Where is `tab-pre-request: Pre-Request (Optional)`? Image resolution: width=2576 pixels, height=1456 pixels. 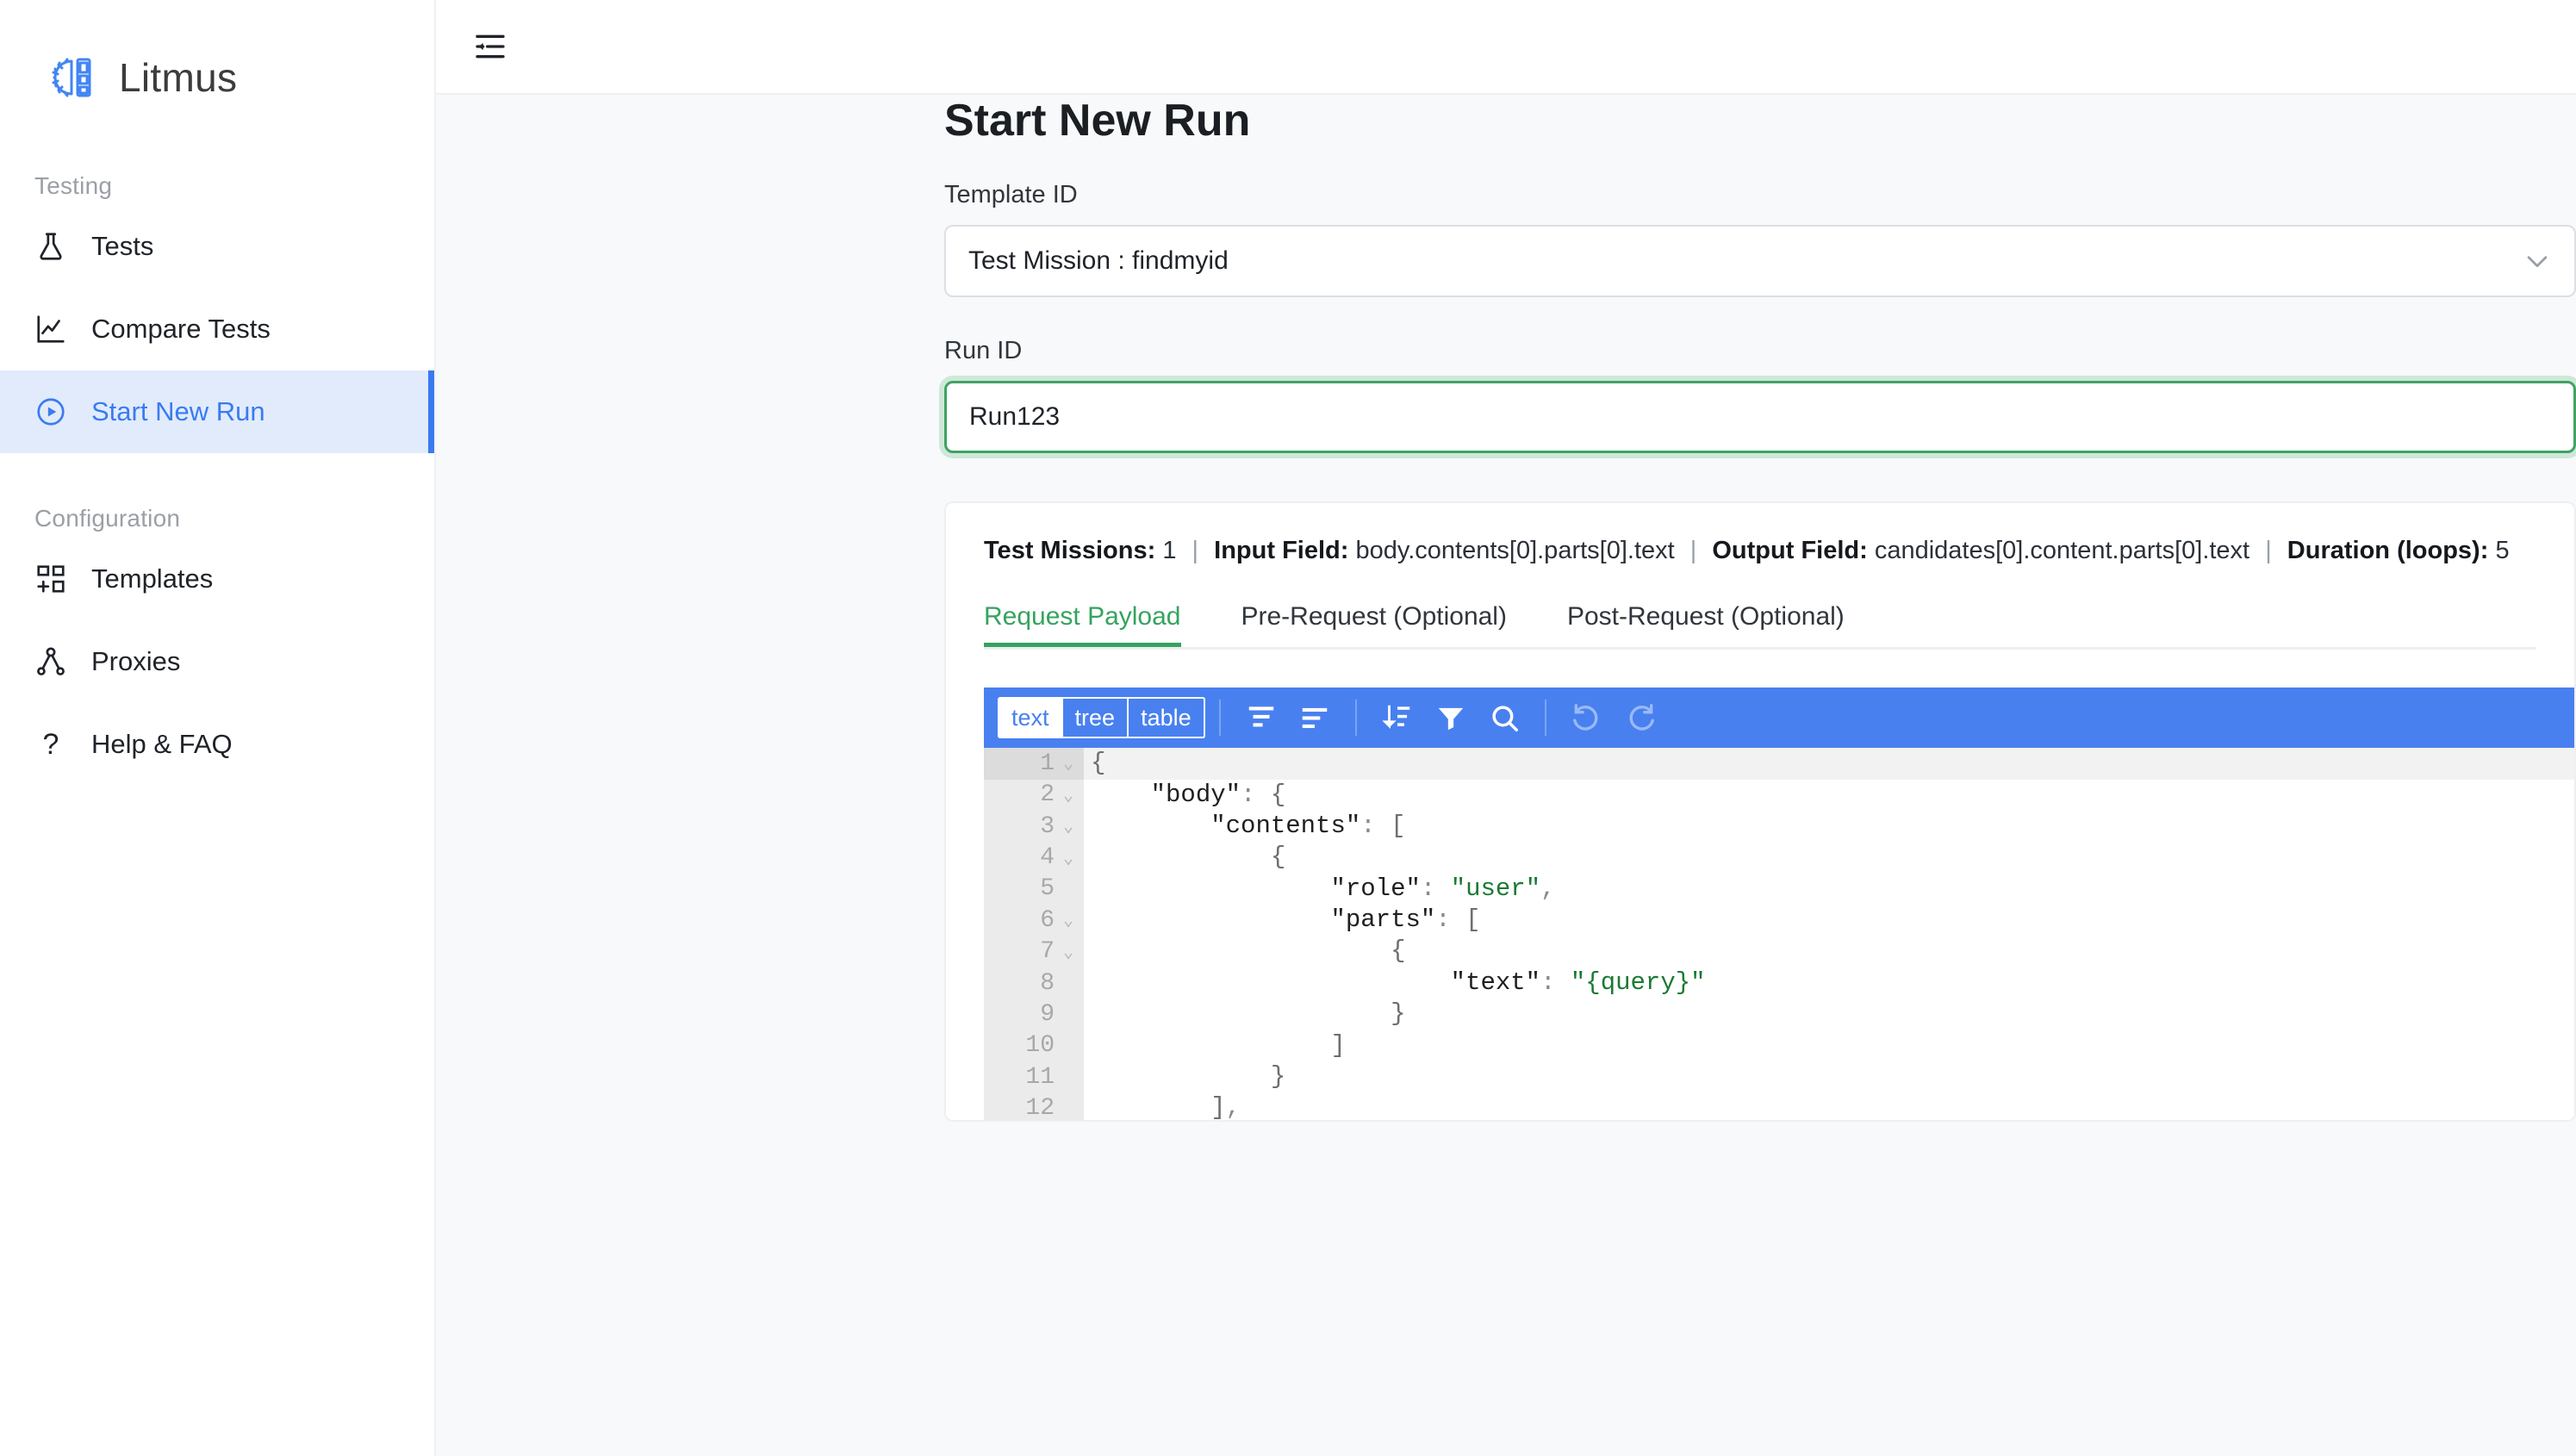 tab-pre-request: Pre-Request (Optional) is located at coordinates (1374, 624).